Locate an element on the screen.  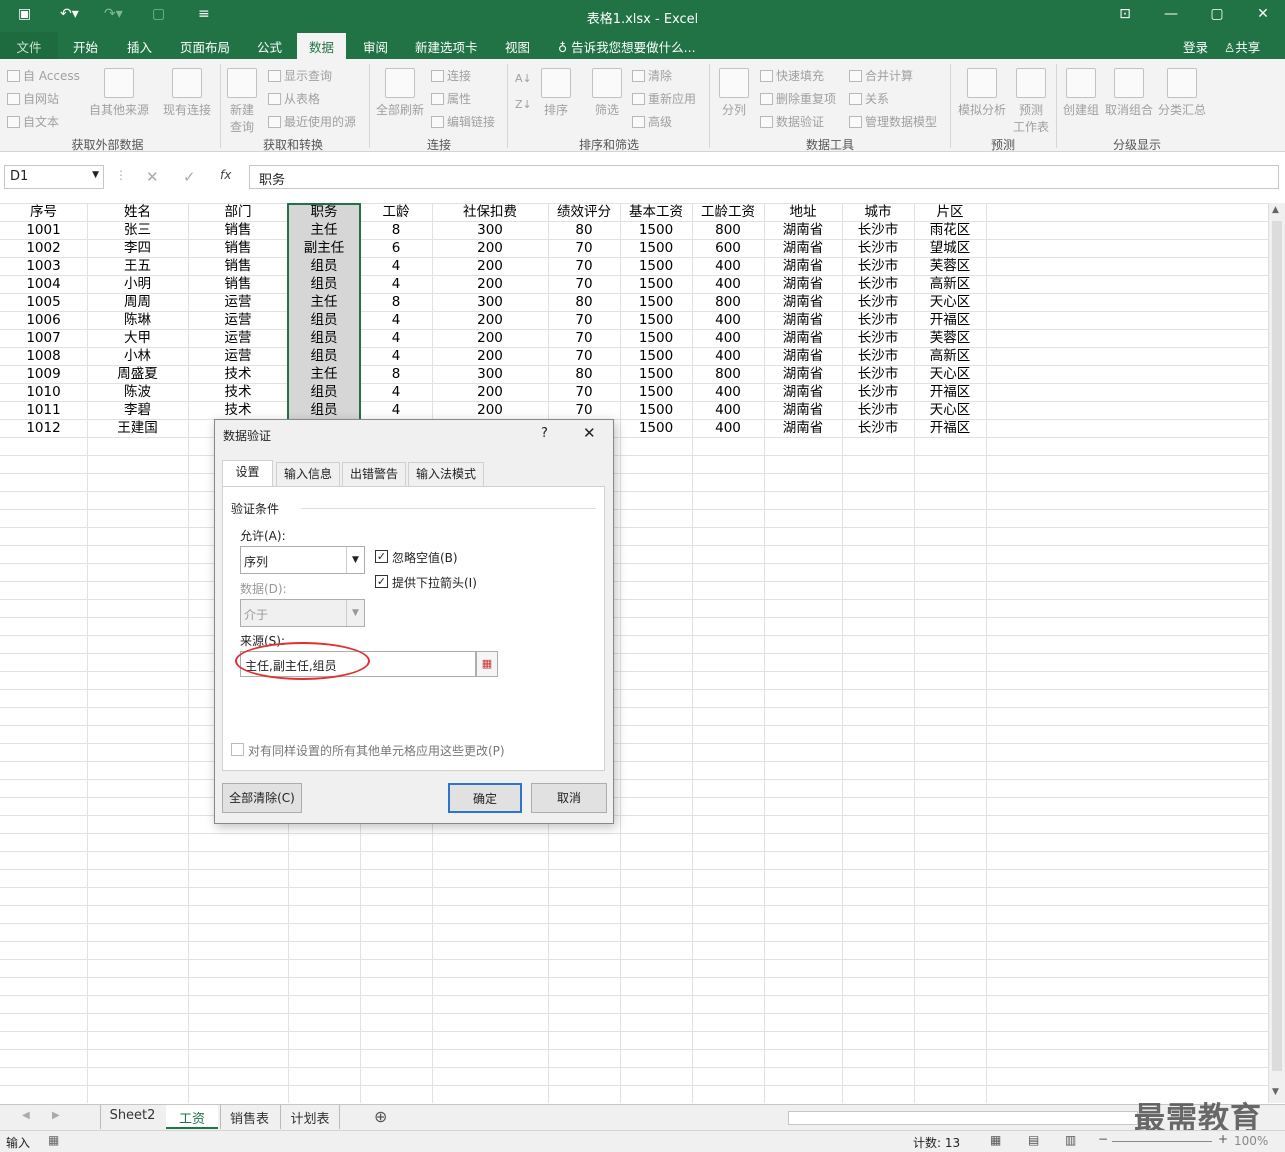
scroll-up-icon: ▲ is located at coordinates (1275, 210).